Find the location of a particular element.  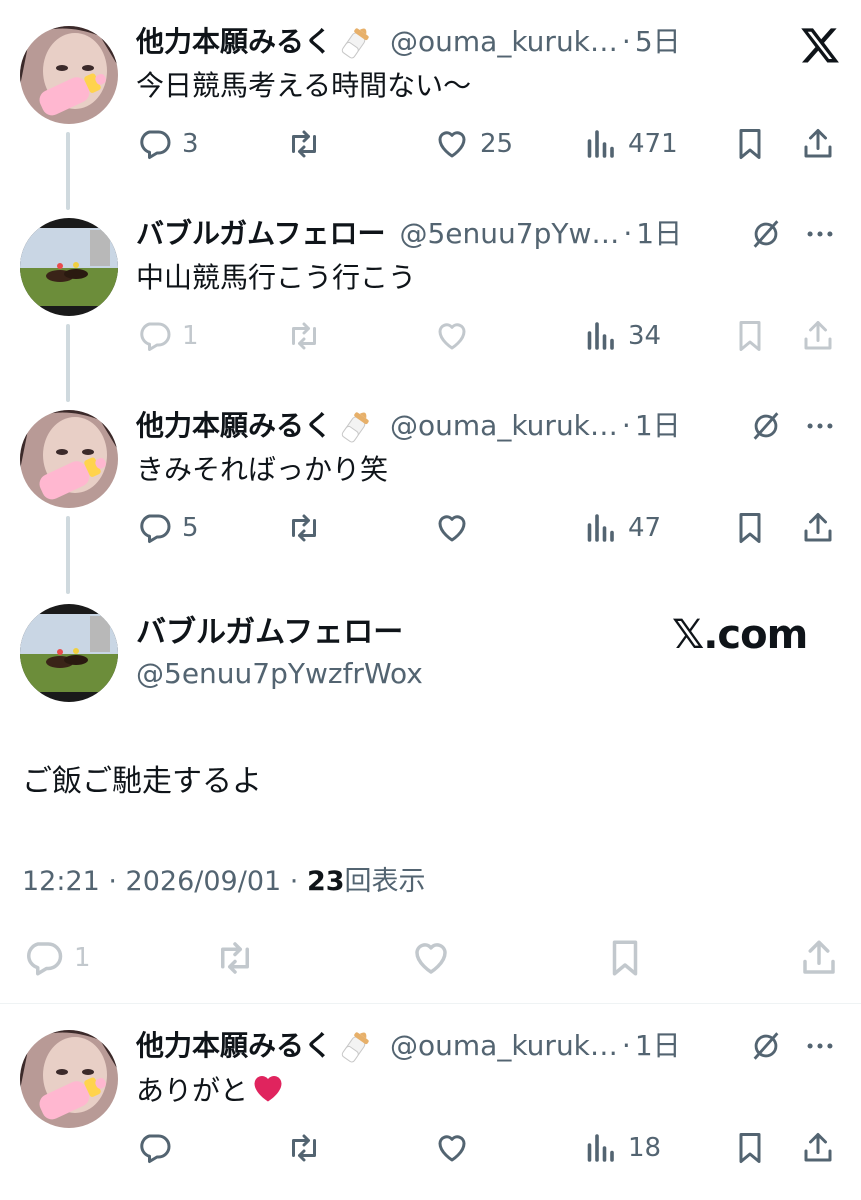

tweet-text: ありがと is located at coordinates (211, 1090).